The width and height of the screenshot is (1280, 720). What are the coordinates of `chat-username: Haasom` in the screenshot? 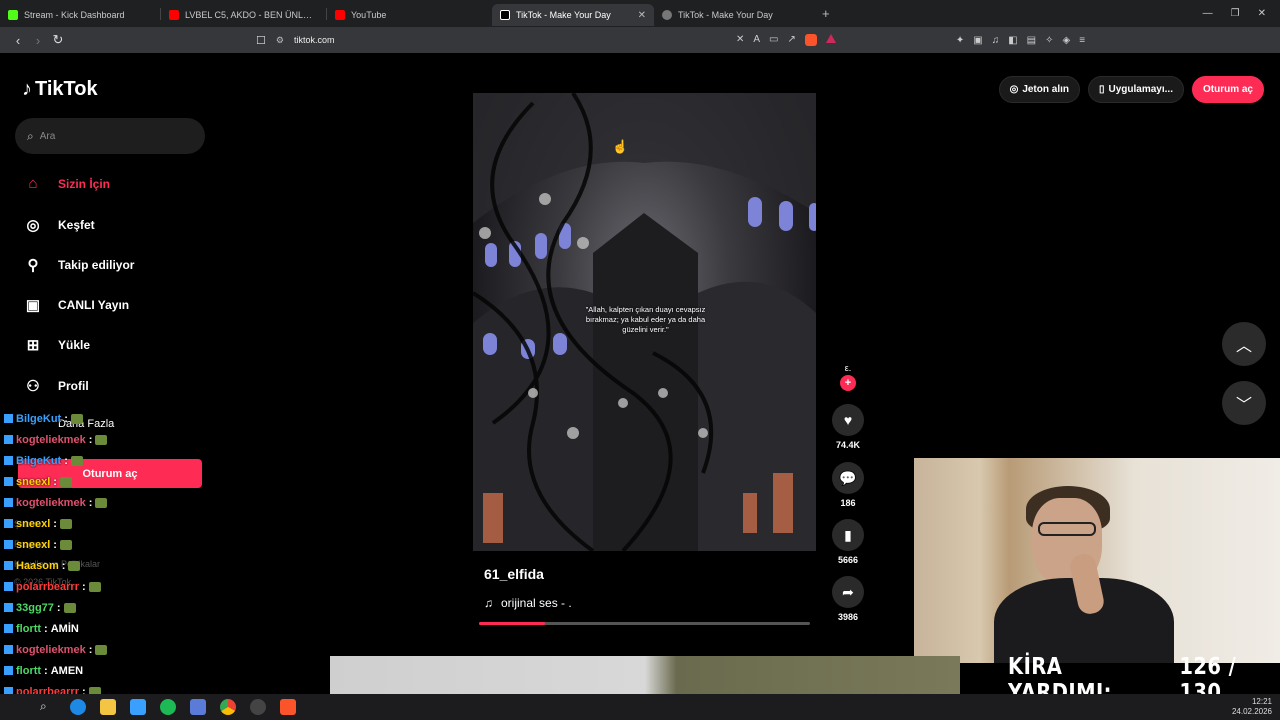 It's located at (37, 566).